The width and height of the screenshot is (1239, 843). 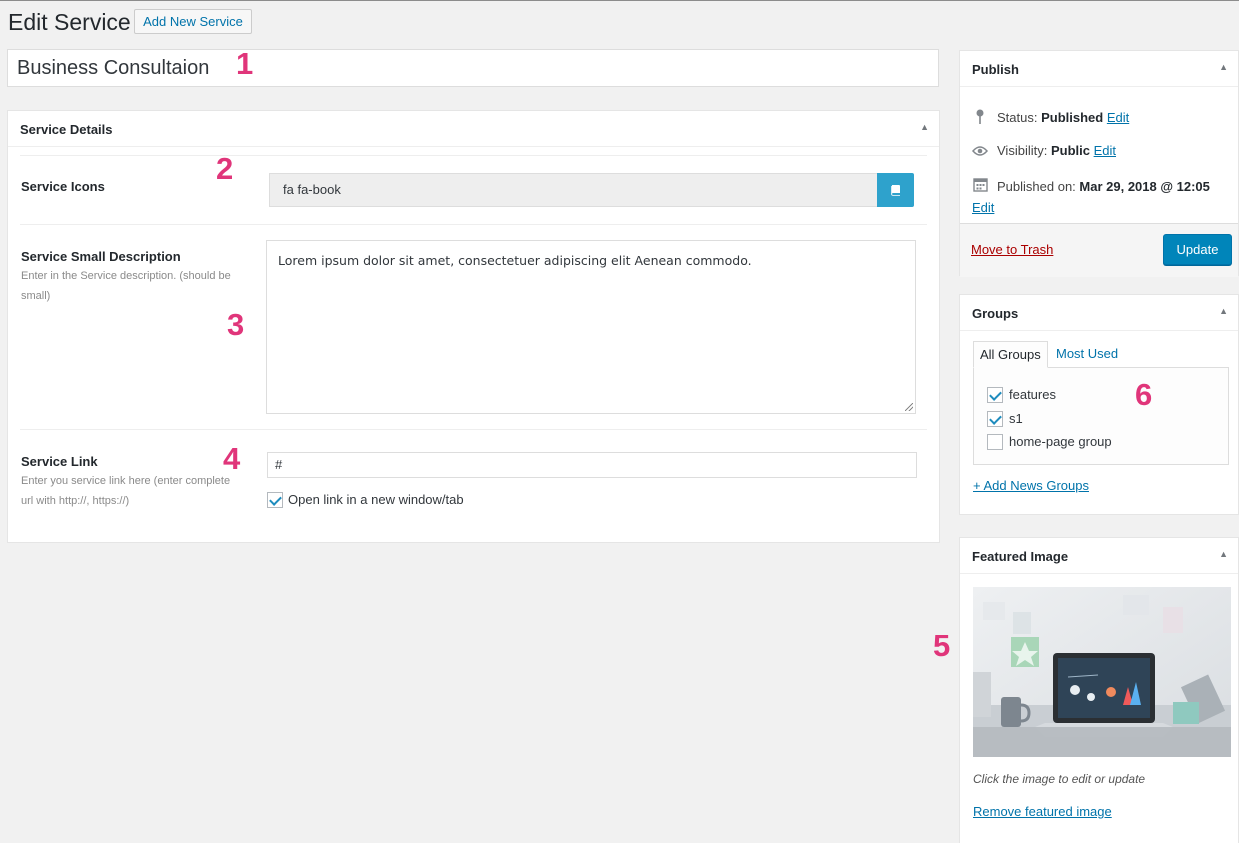 I want to click on icon-picker-button, so click(x=895, y=190).